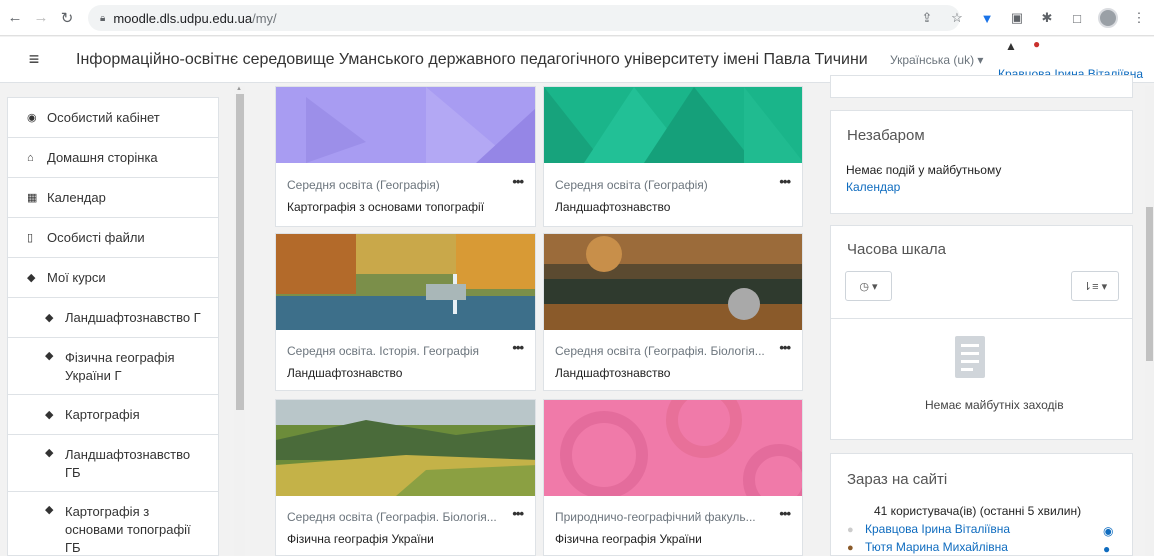 This screenshot has height=556, width=1154. What do you see at coordinates (937, 529) in the screenshot?
I see `online-user: Кравцова Ірина Віталіївна` at bounding box center [937, 529].